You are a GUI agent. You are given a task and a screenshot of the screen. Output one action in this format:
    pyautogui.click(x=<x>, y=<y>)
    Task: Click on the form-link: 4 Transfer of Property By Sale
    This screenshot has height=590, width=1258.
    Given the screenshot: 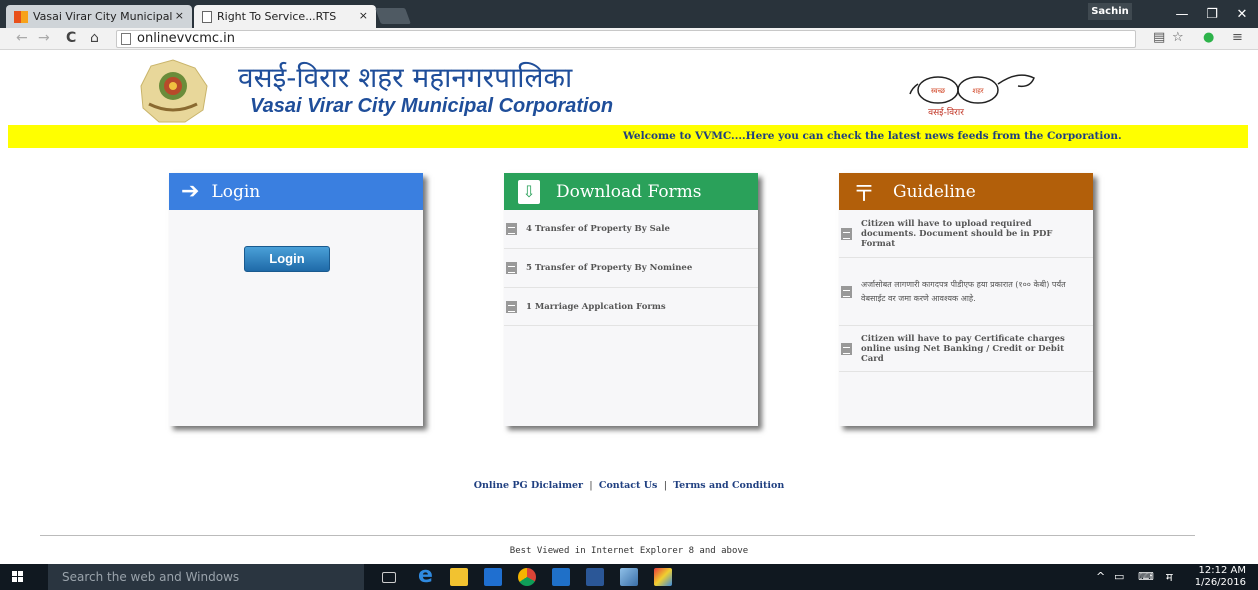 What is the action you would take?
    pyautogui.click(x=631, y=229)
    